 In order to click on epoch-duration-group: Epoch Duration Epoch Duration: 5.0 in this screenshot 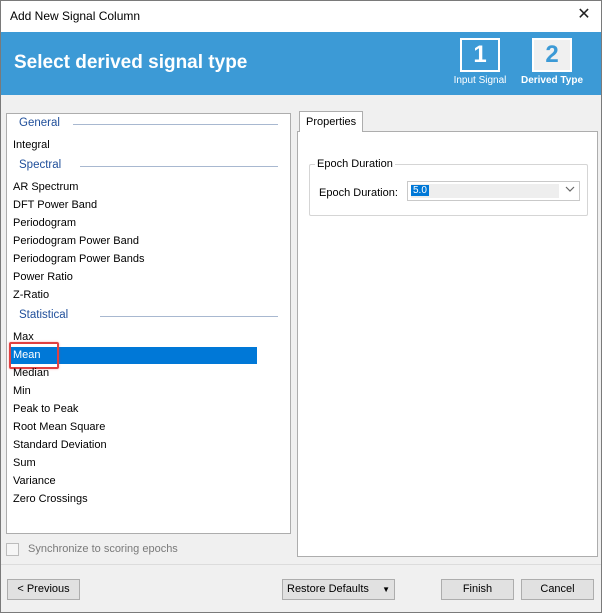, I will do `click(448, 187)`.